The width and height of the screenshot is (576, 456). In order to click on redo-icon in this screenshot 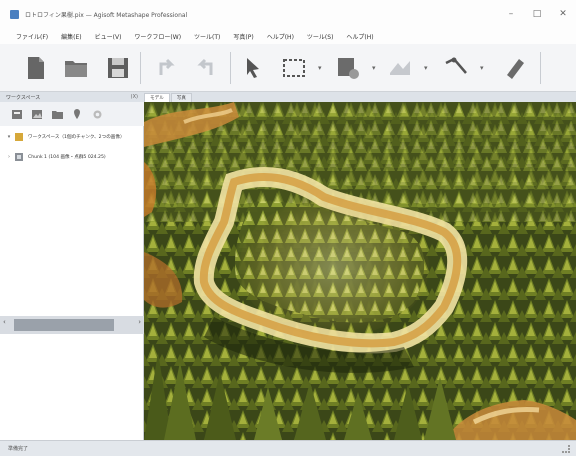, I will do `click(206, 68)`.